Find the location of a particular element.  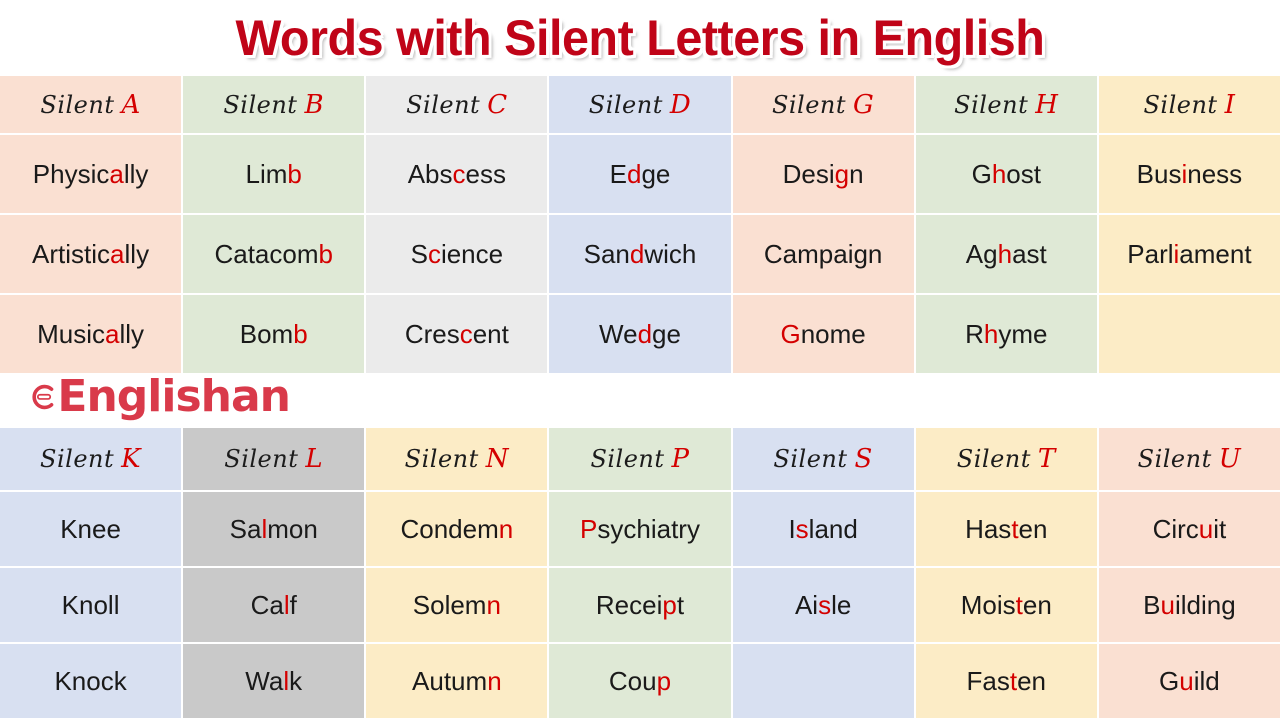

word-part: ess is located at coordinates (485, 173).